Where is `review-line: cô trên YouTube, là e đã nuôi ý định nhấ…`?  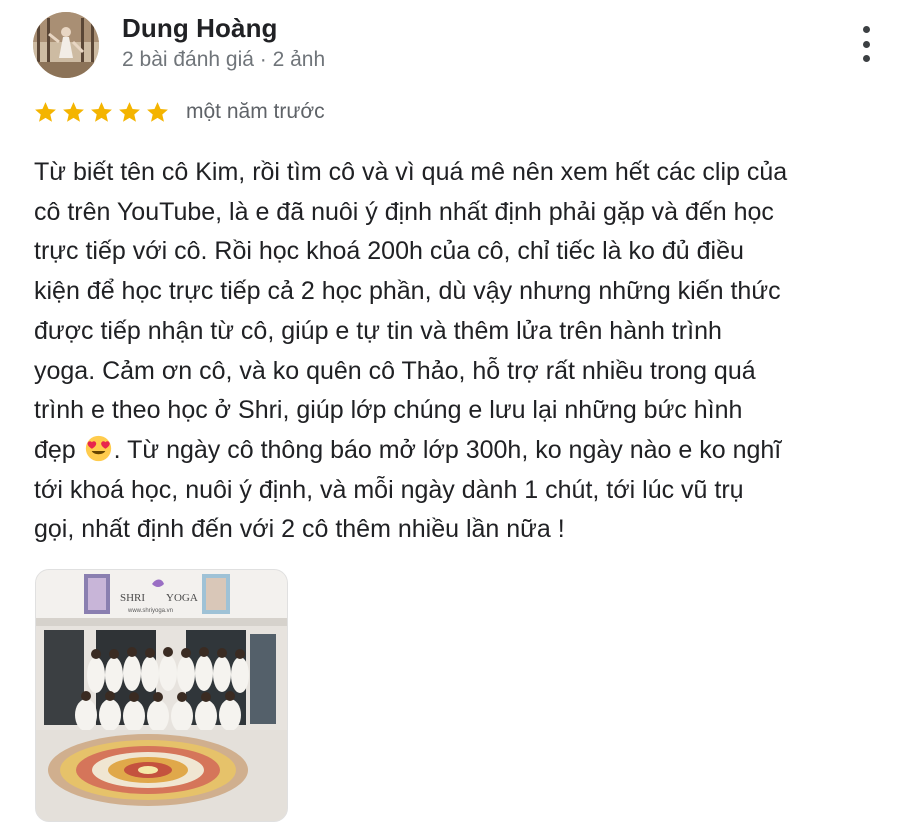 review-line: cô trên YouTube, là e đã nuôi ý định nhấ… is located at coordinates (404, 211).